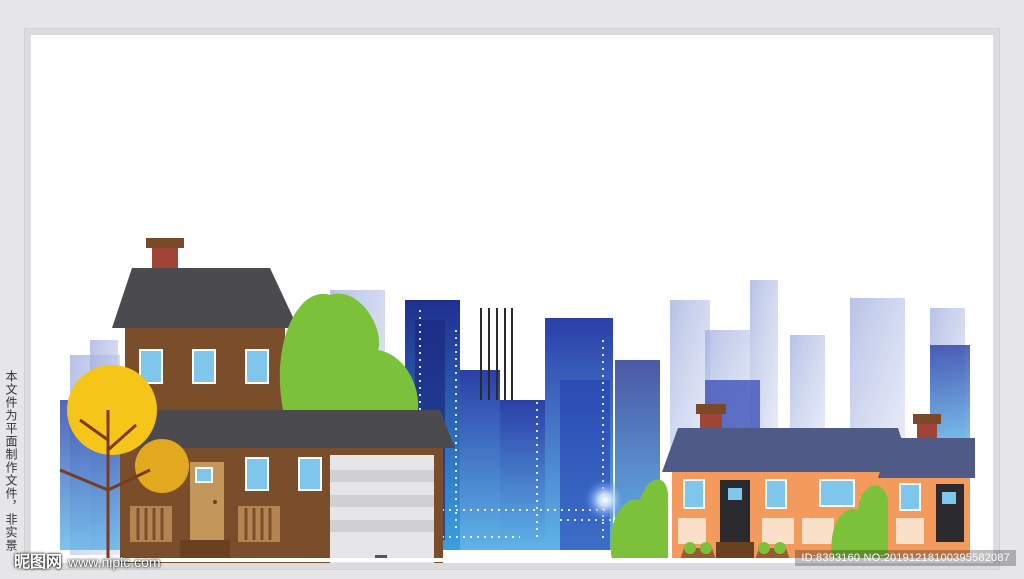  Describe the element at coordinates (905, 558) in the screenshot. I see `image-id-label: ID:8393160 NO:20191218100395582087` at that location.